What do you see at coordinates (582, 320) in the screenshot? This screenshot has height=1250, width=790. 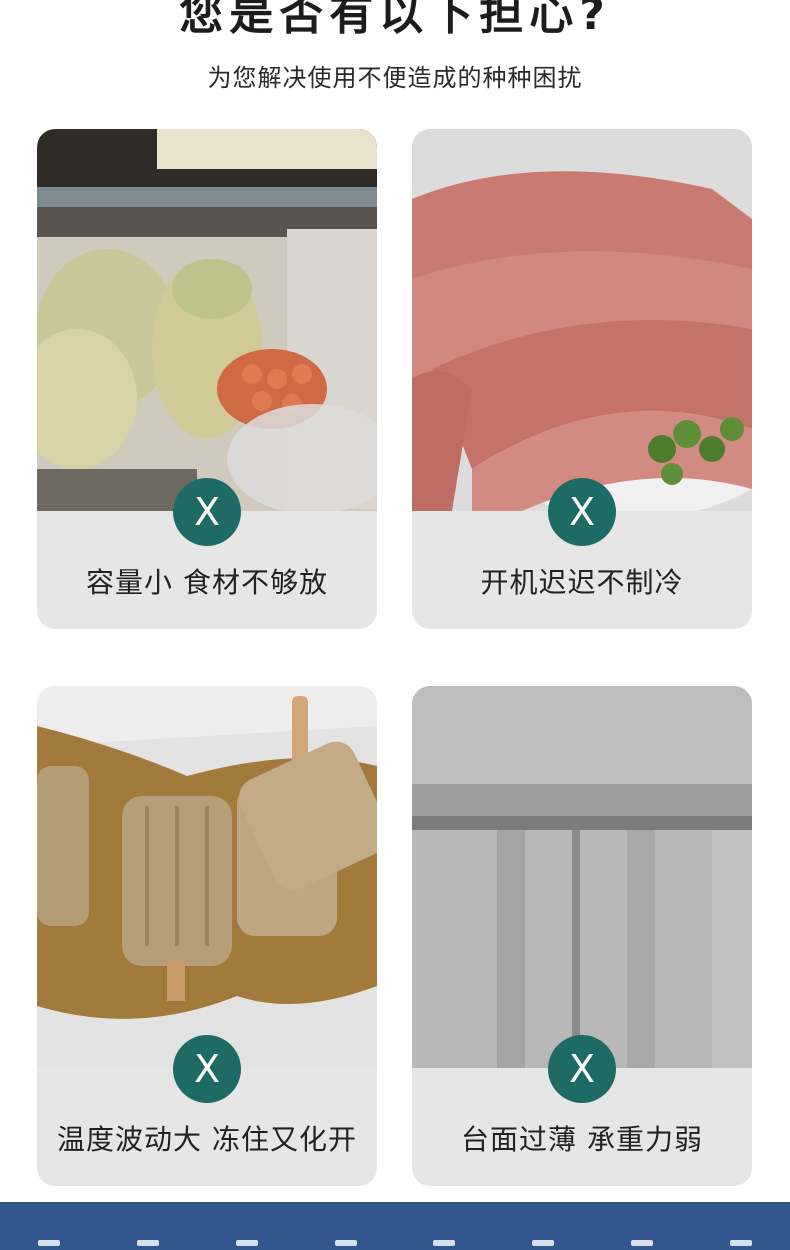 I see `raw-meat-photo` at bounding box center [582, 320].